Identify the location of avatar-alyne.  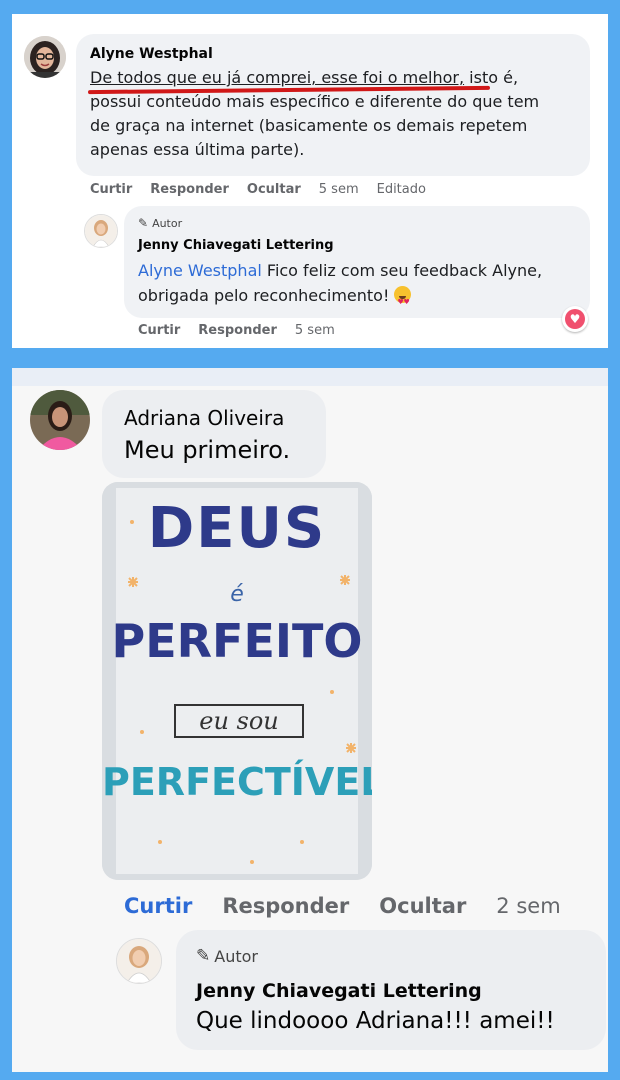
(45, 57).